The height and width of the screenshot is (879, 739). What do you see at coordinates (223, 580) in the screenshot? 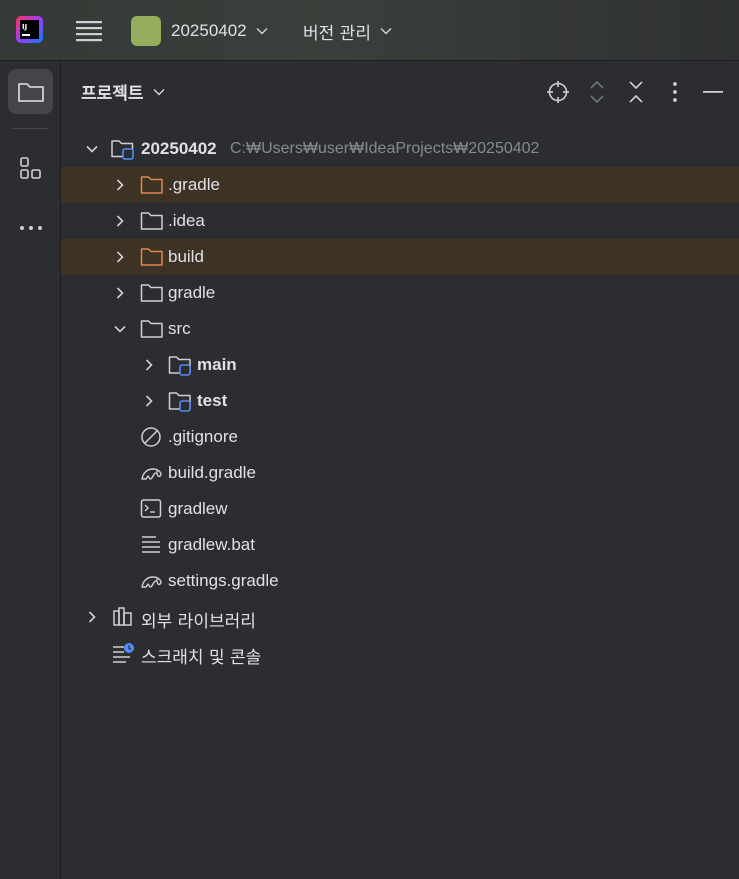
I see `tree-item-label: settings.gradle` at bounding box center [223, 580].